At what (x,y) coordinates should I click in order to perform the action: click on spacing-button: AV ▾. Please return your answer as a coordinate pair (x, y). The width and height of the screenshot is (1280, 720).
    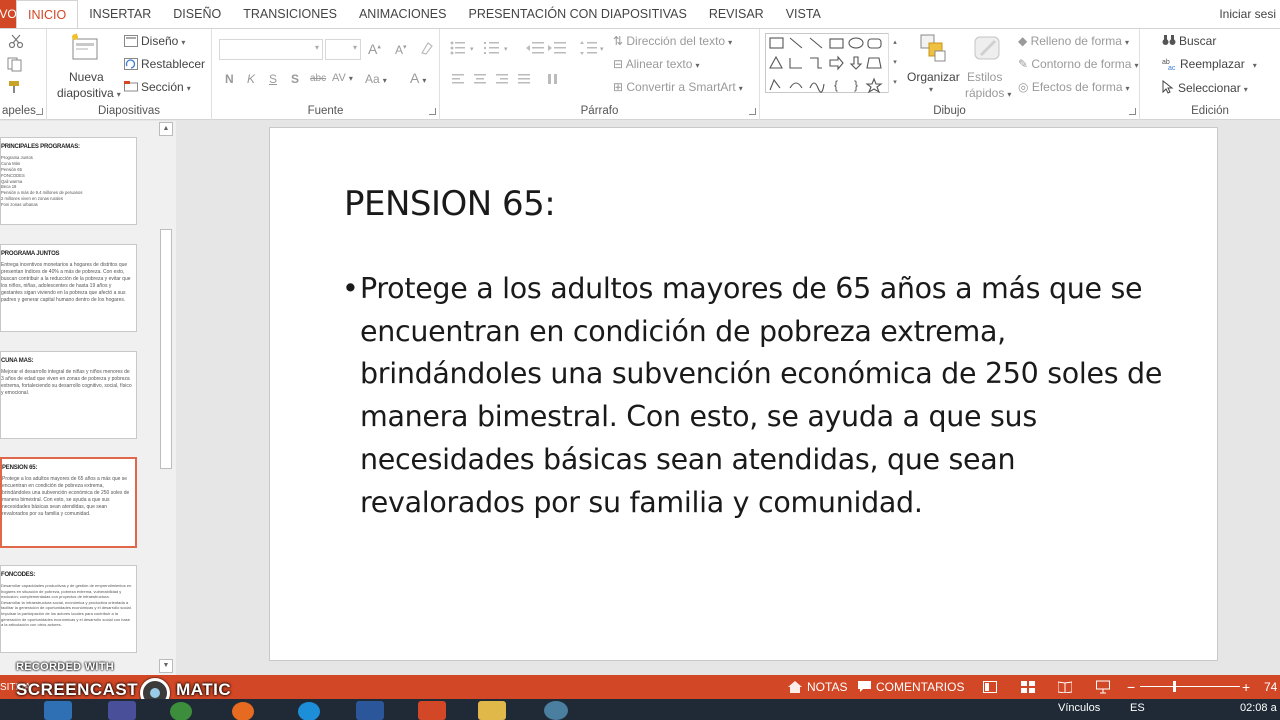
    Looking at the image, I should click on (342, 78).